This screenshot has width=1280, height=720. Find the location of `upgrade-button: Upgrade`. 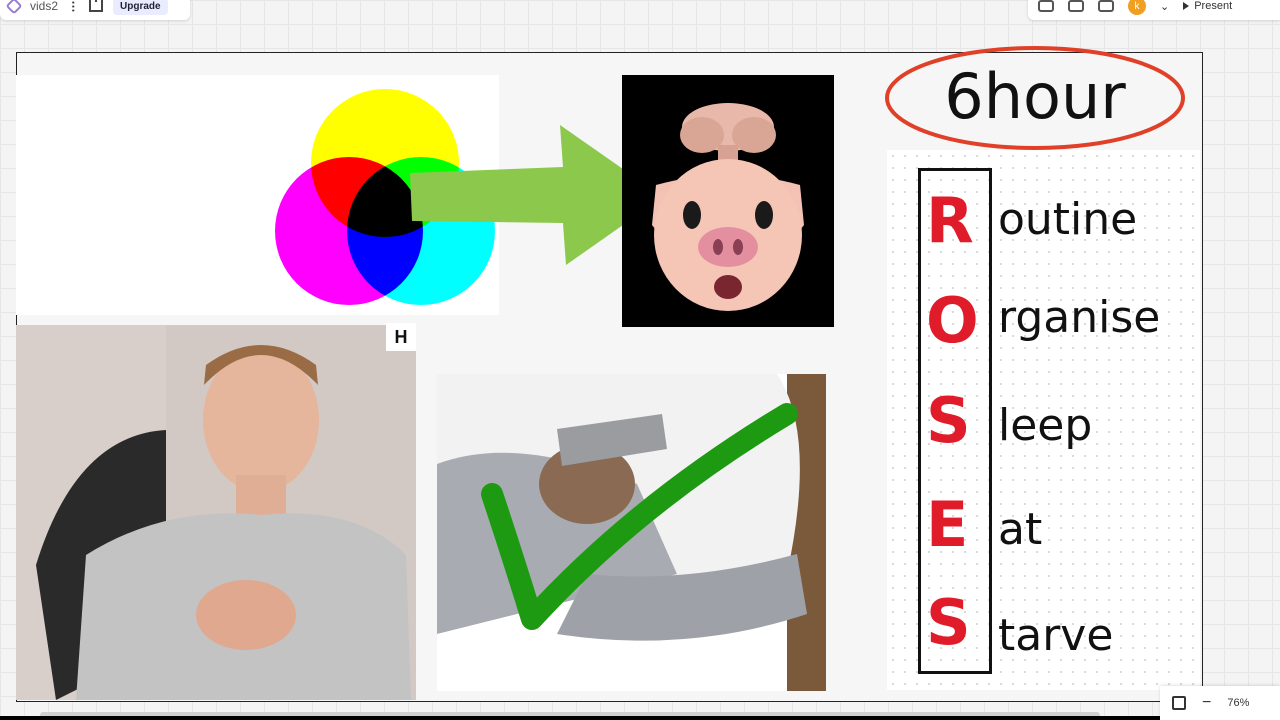

upgrade-button: Upgrade is located at coordinates (140, 7).